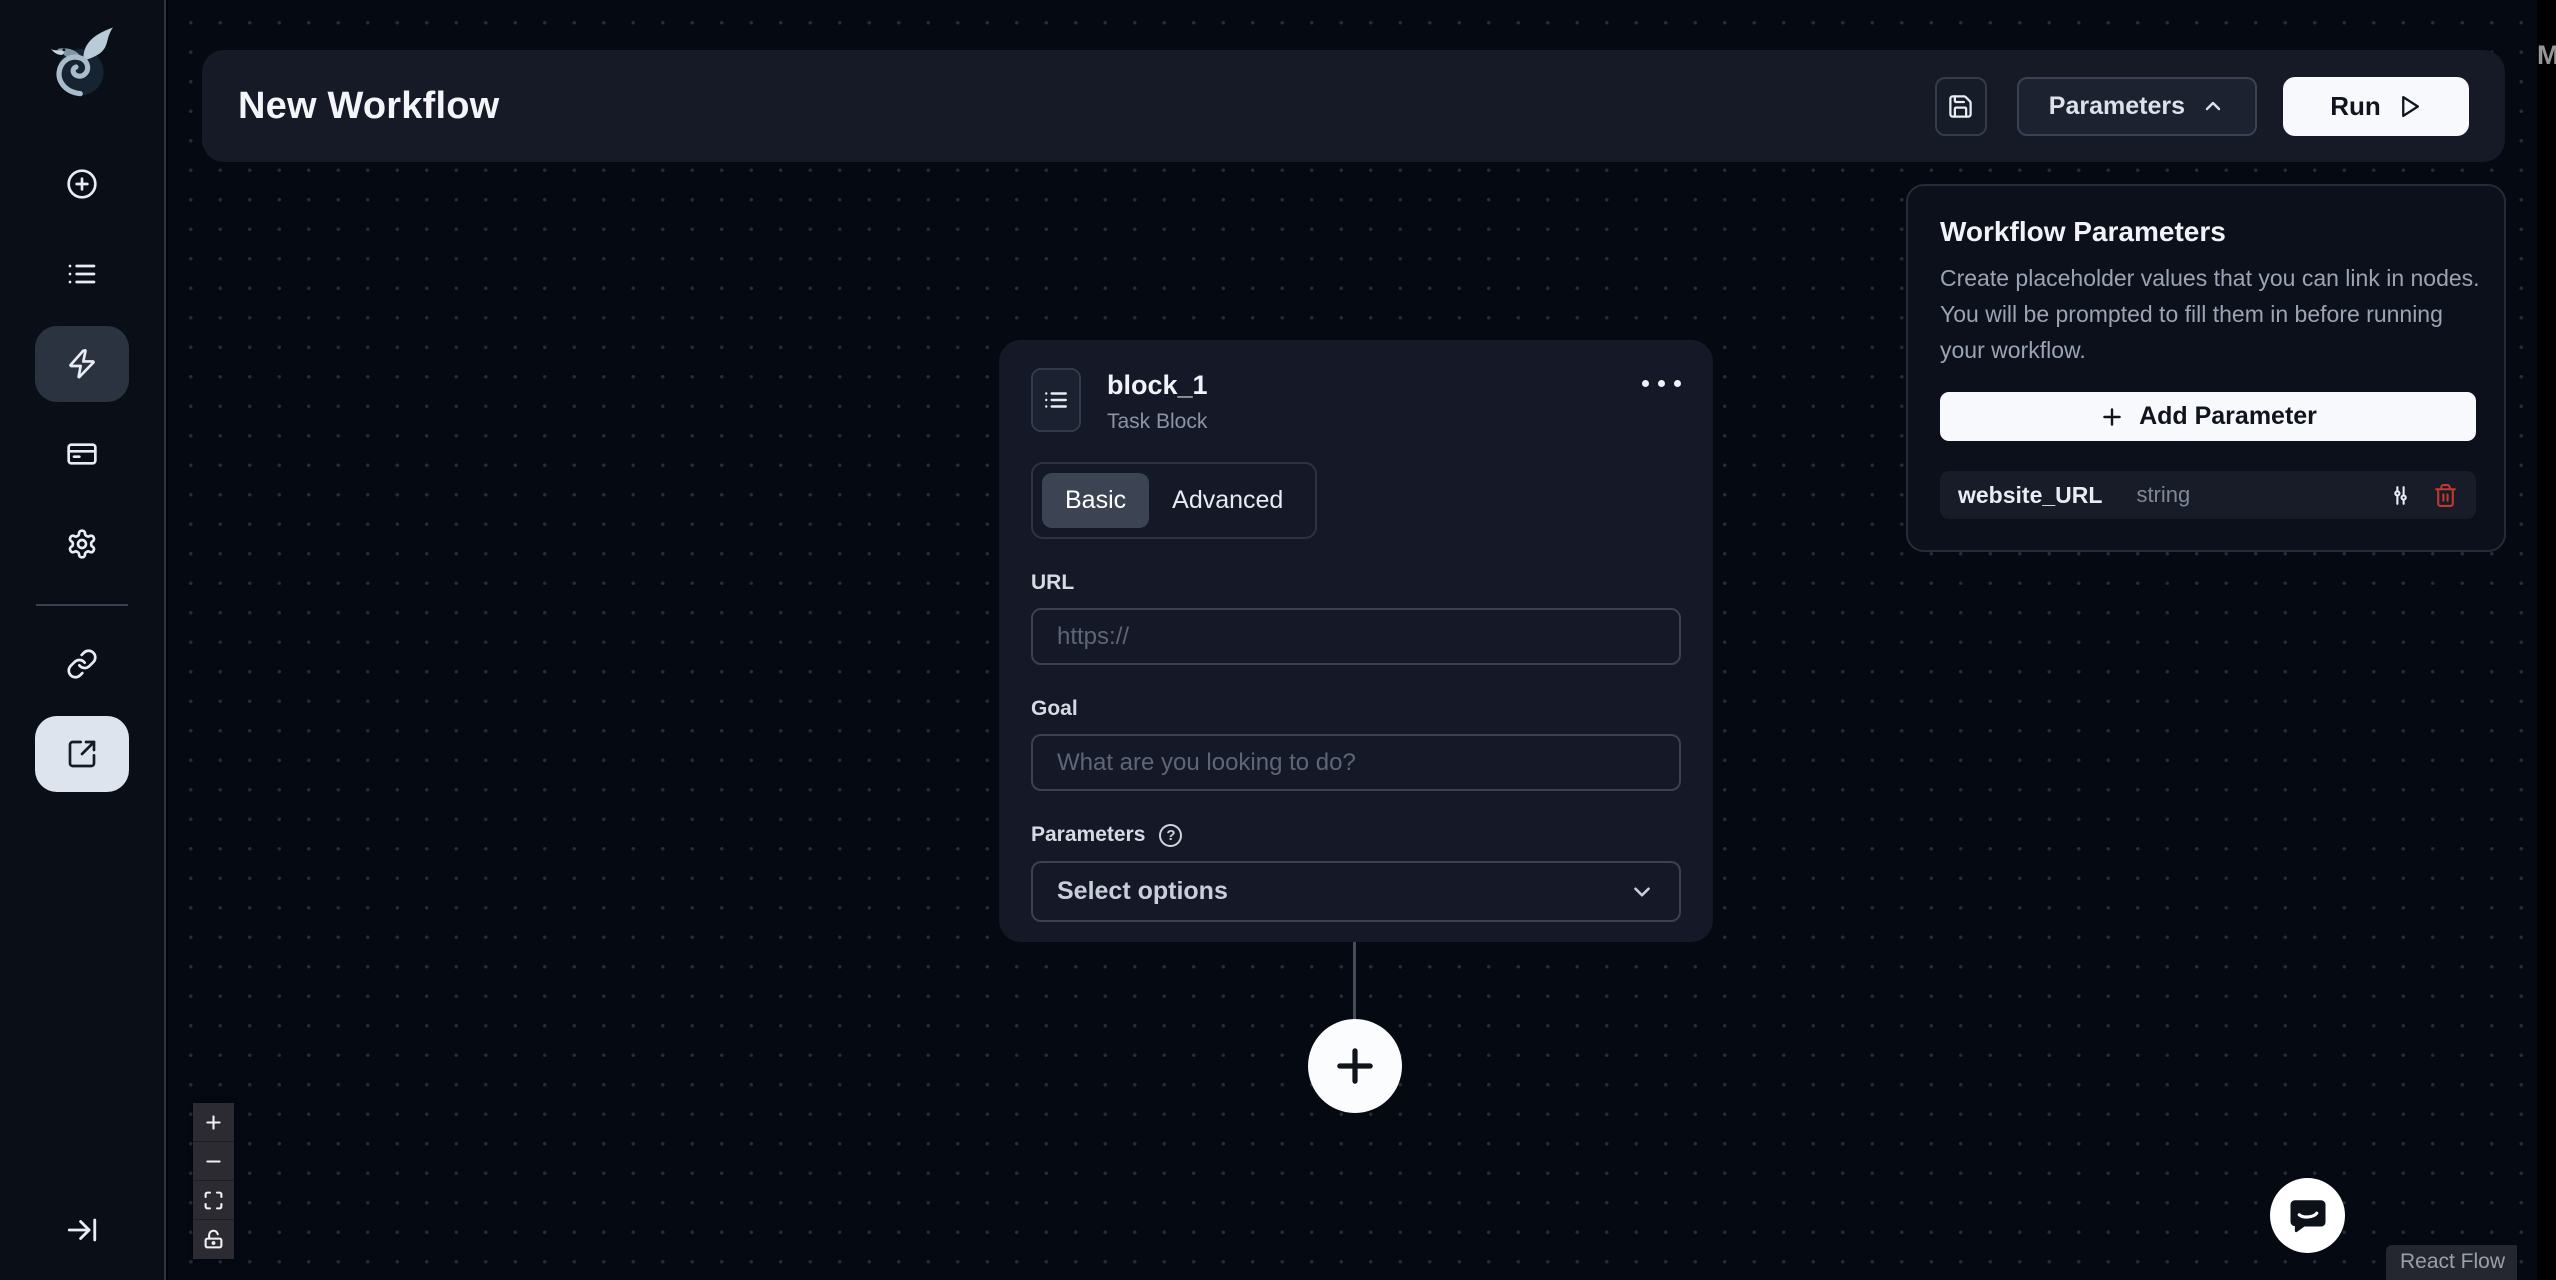 The image size is (2556, 1280). I want to click on parameters-toggle-button: Parameters, so click(2136, 106).